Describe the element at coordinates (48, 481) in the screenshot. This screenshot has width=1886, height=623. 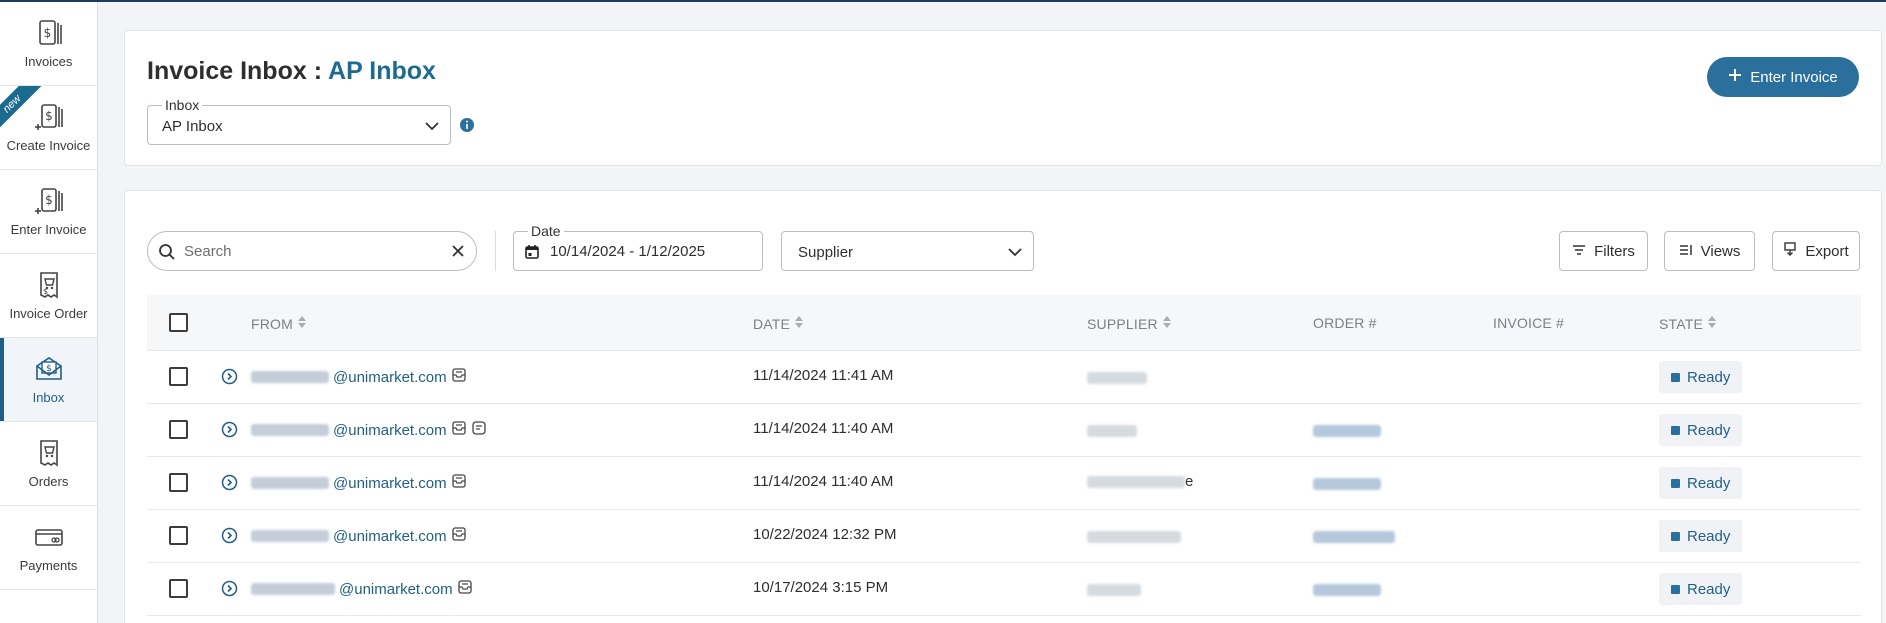
I see `sidebar-item-label: Orders` at that location.